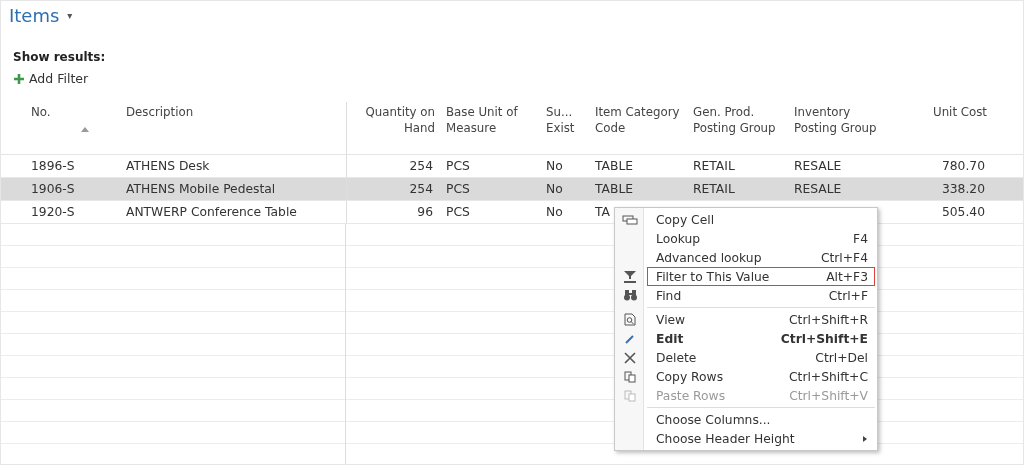 The width and height of the screenshot is (1024, 465). I want to click on delete-icon, so click(630, 357).